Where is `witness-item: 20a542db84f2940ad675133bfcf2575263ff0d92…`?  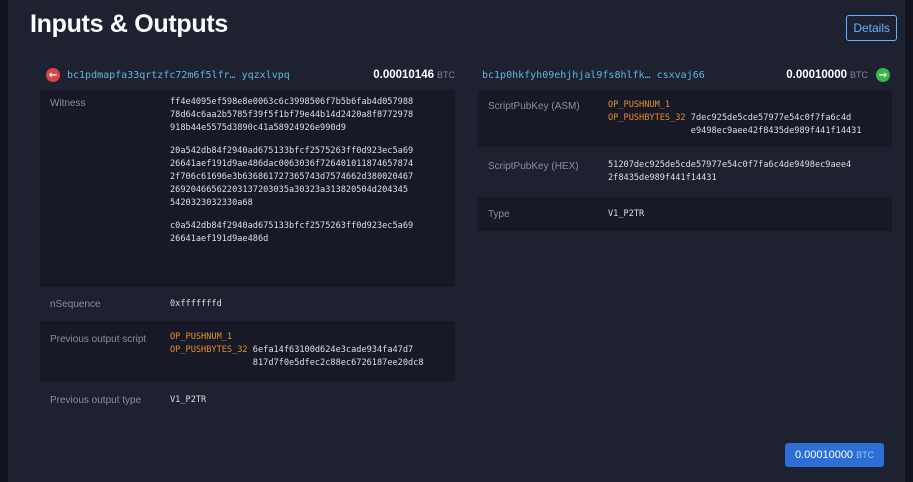 witness-item: 20a542db84f2940ad675133bfcf2575263ff0d92… is located at coordinates (292, 177).